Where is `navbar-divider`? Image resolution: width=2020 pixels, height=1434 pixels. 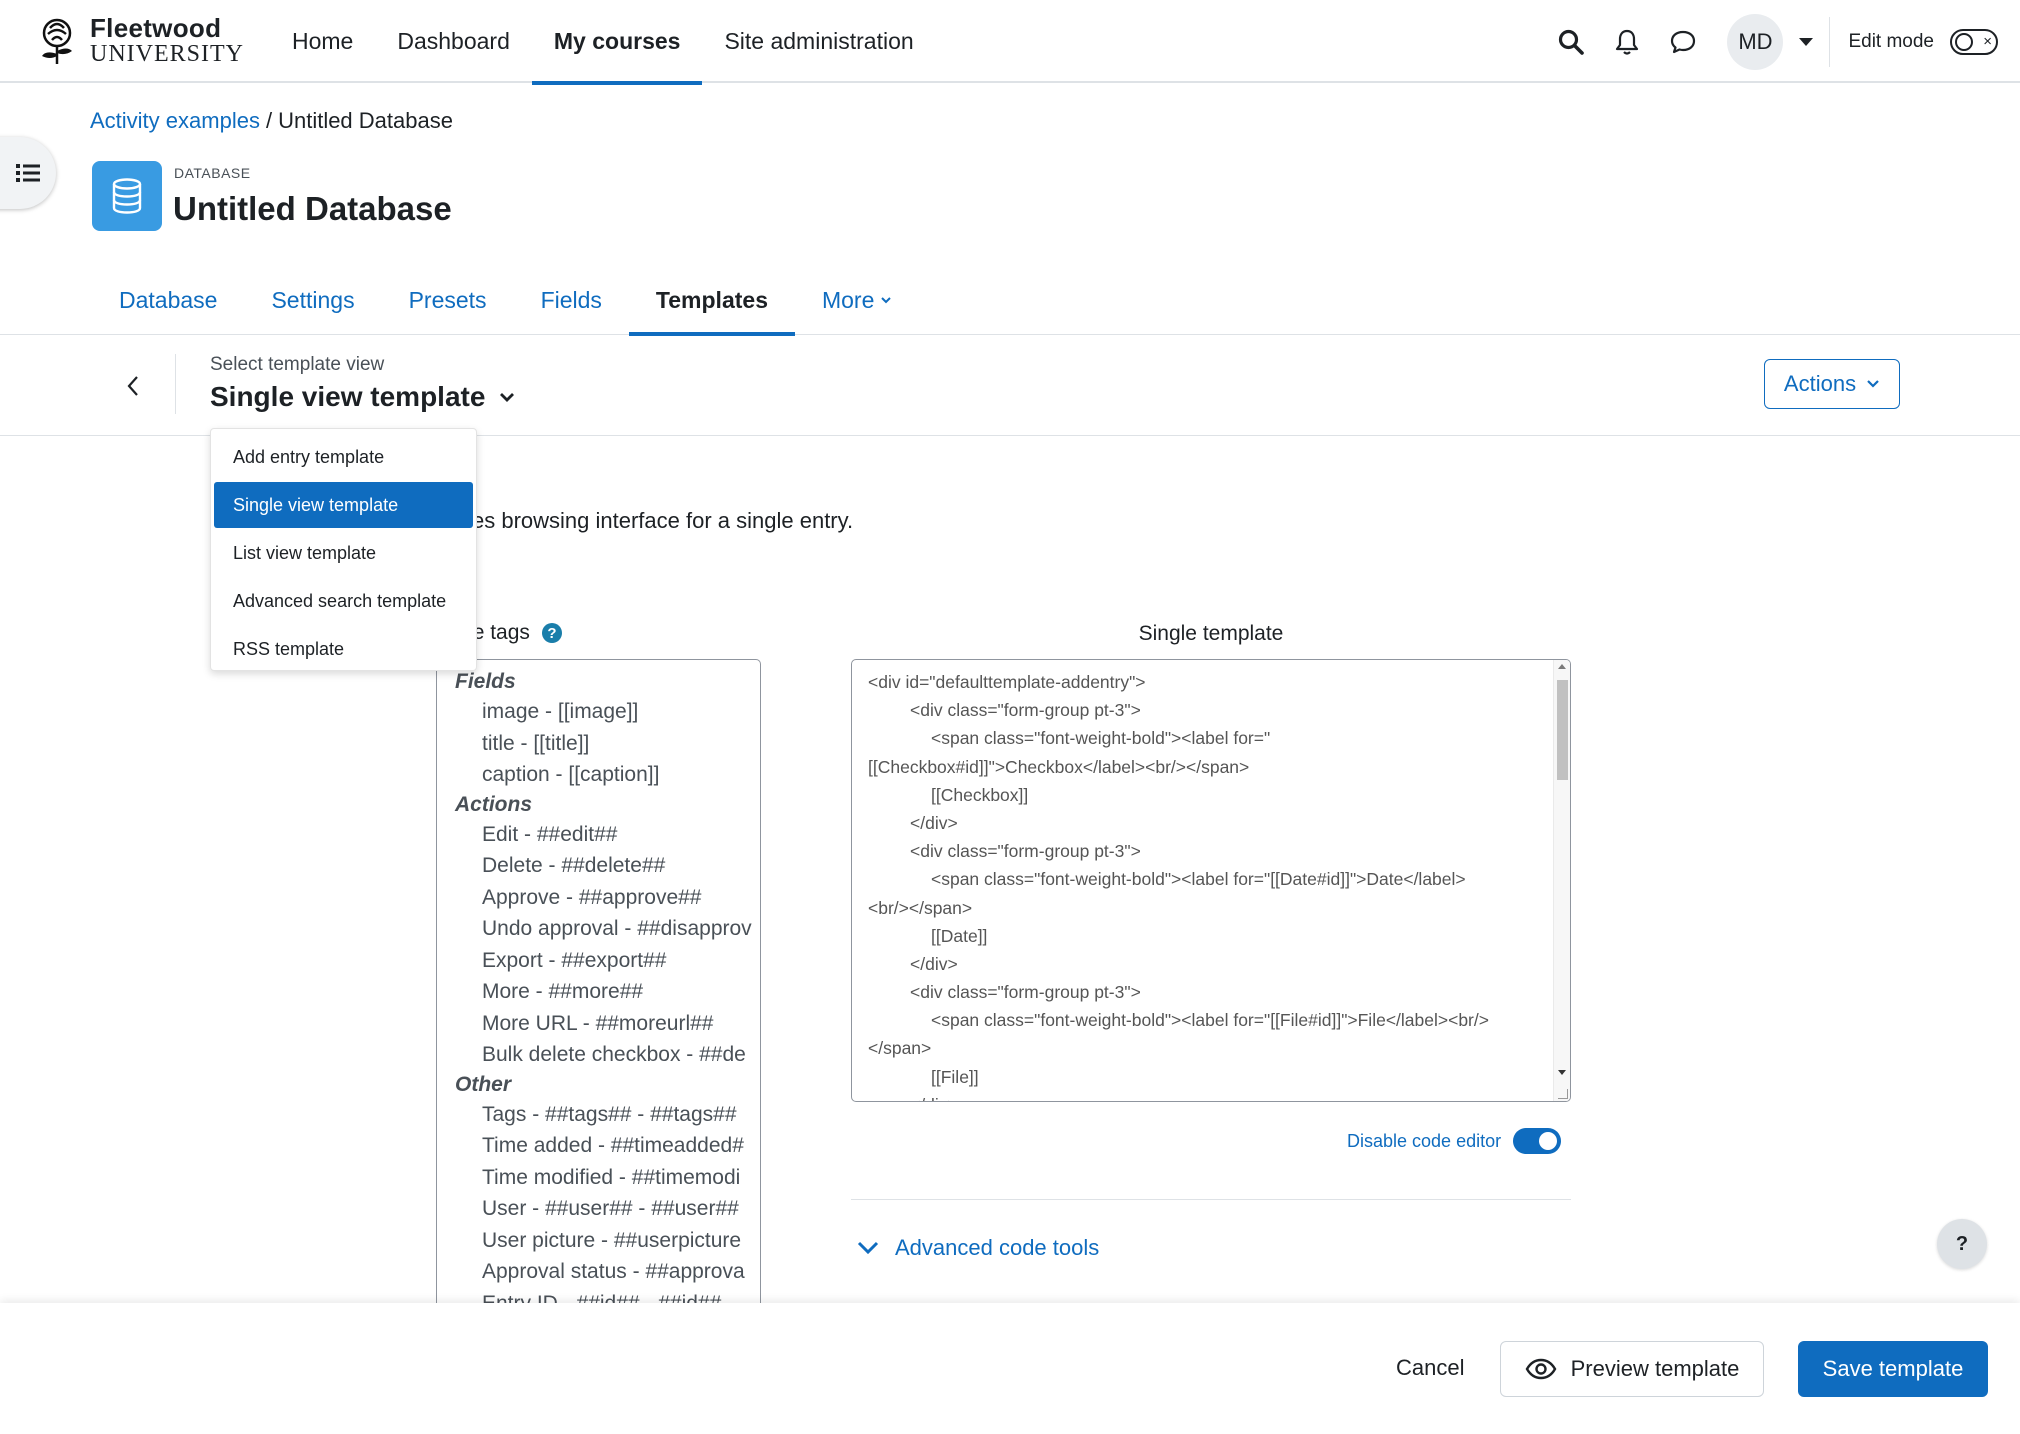
navbar-divider is located at coordinates (1830, 41).